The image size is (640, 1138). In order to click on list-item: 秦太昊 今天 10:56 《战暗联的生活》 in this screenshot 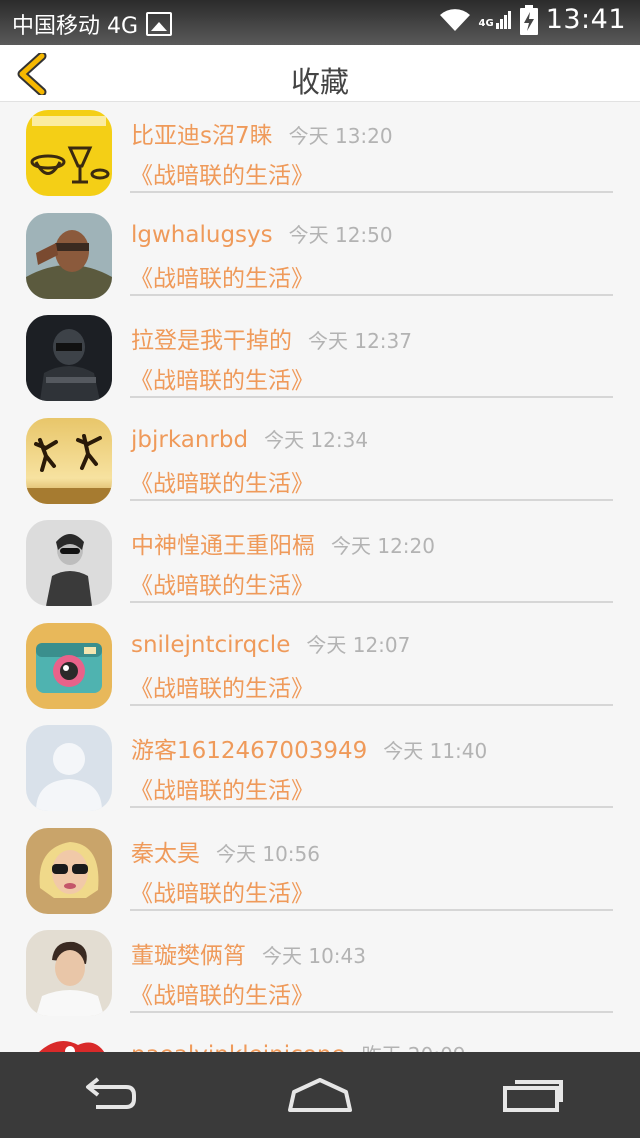, I will do `click(320, 872)`.